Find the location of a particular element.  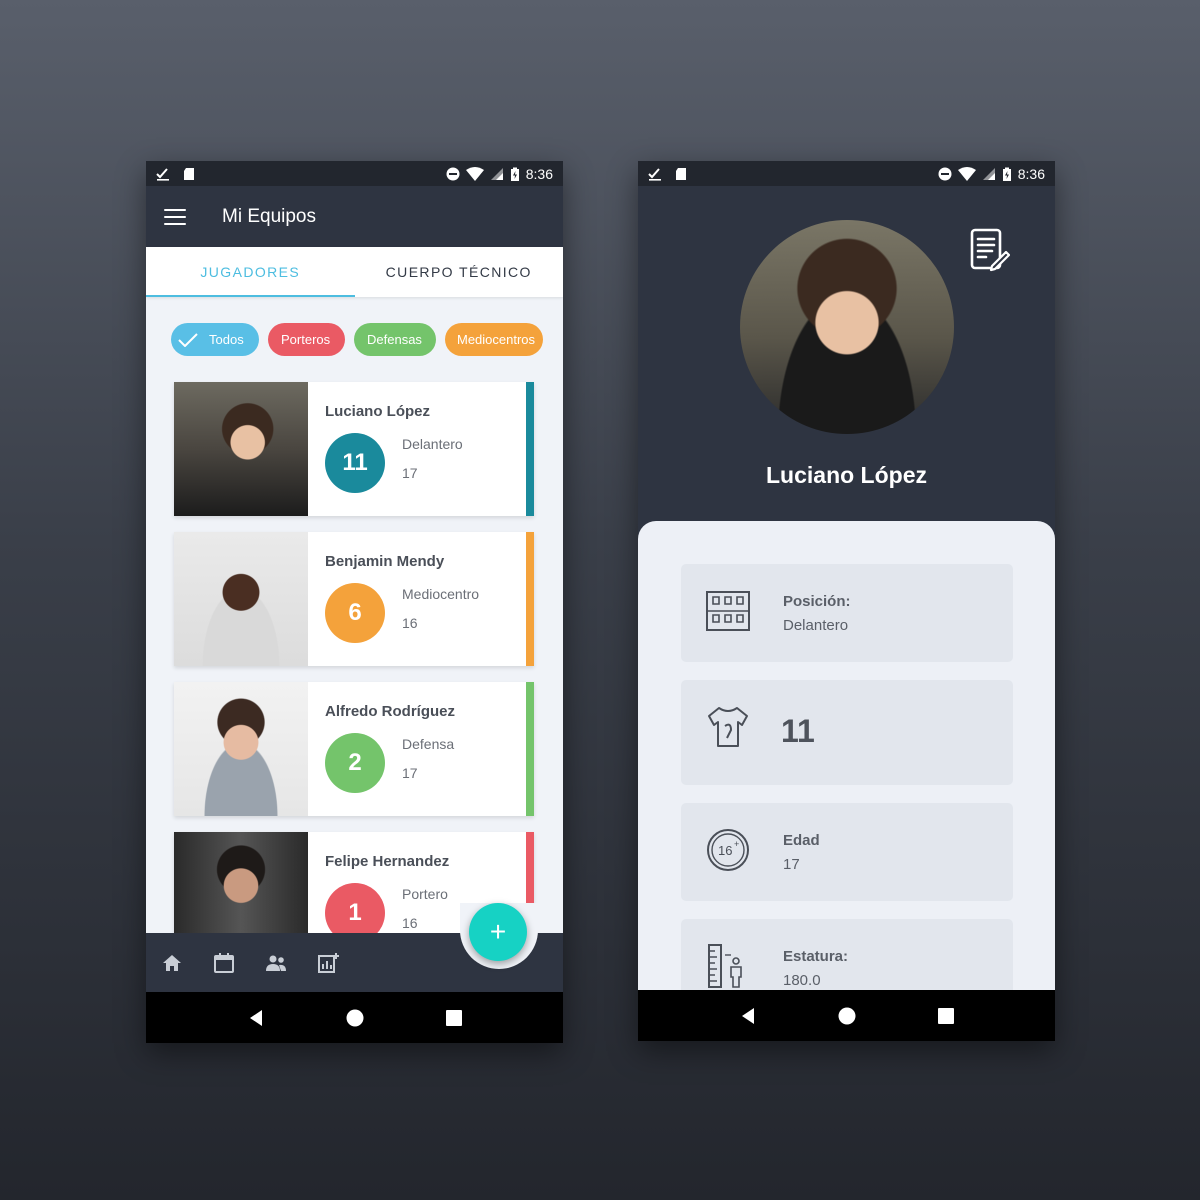

profile-name: Luciano López is located at coordinates (846, 475).